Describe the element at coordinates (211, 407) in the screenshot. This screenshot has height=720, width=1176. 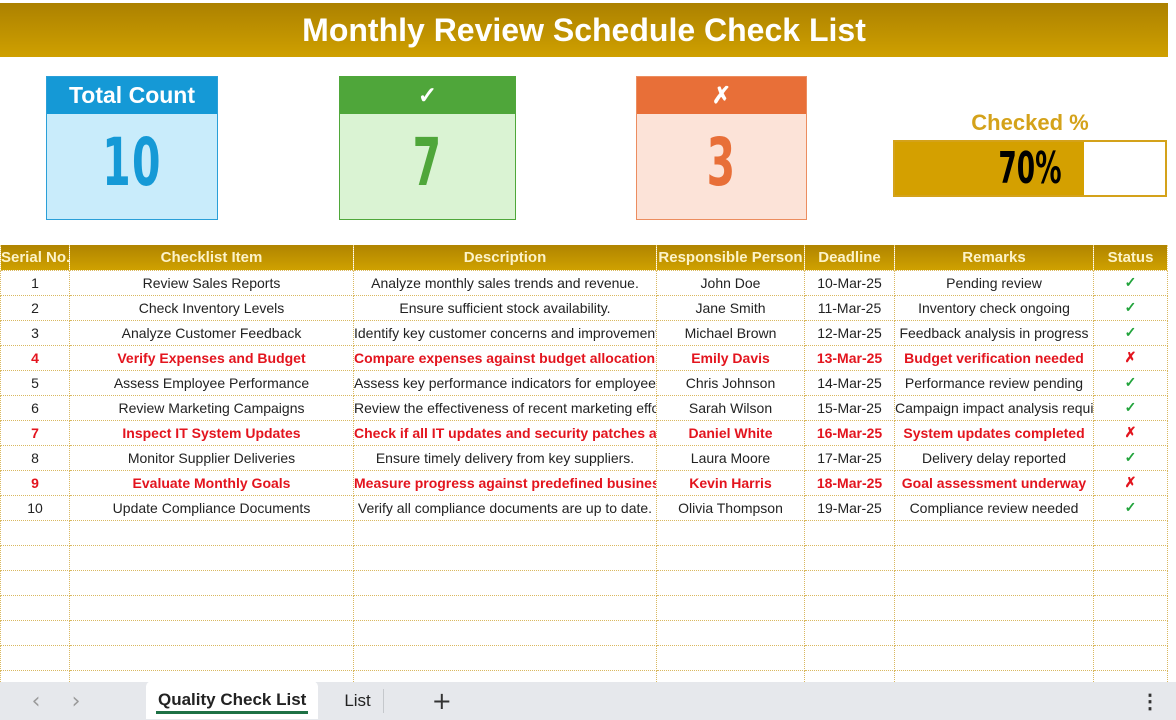
I see `cell-checklist-item: Review Marketing Campaigns` at that location.